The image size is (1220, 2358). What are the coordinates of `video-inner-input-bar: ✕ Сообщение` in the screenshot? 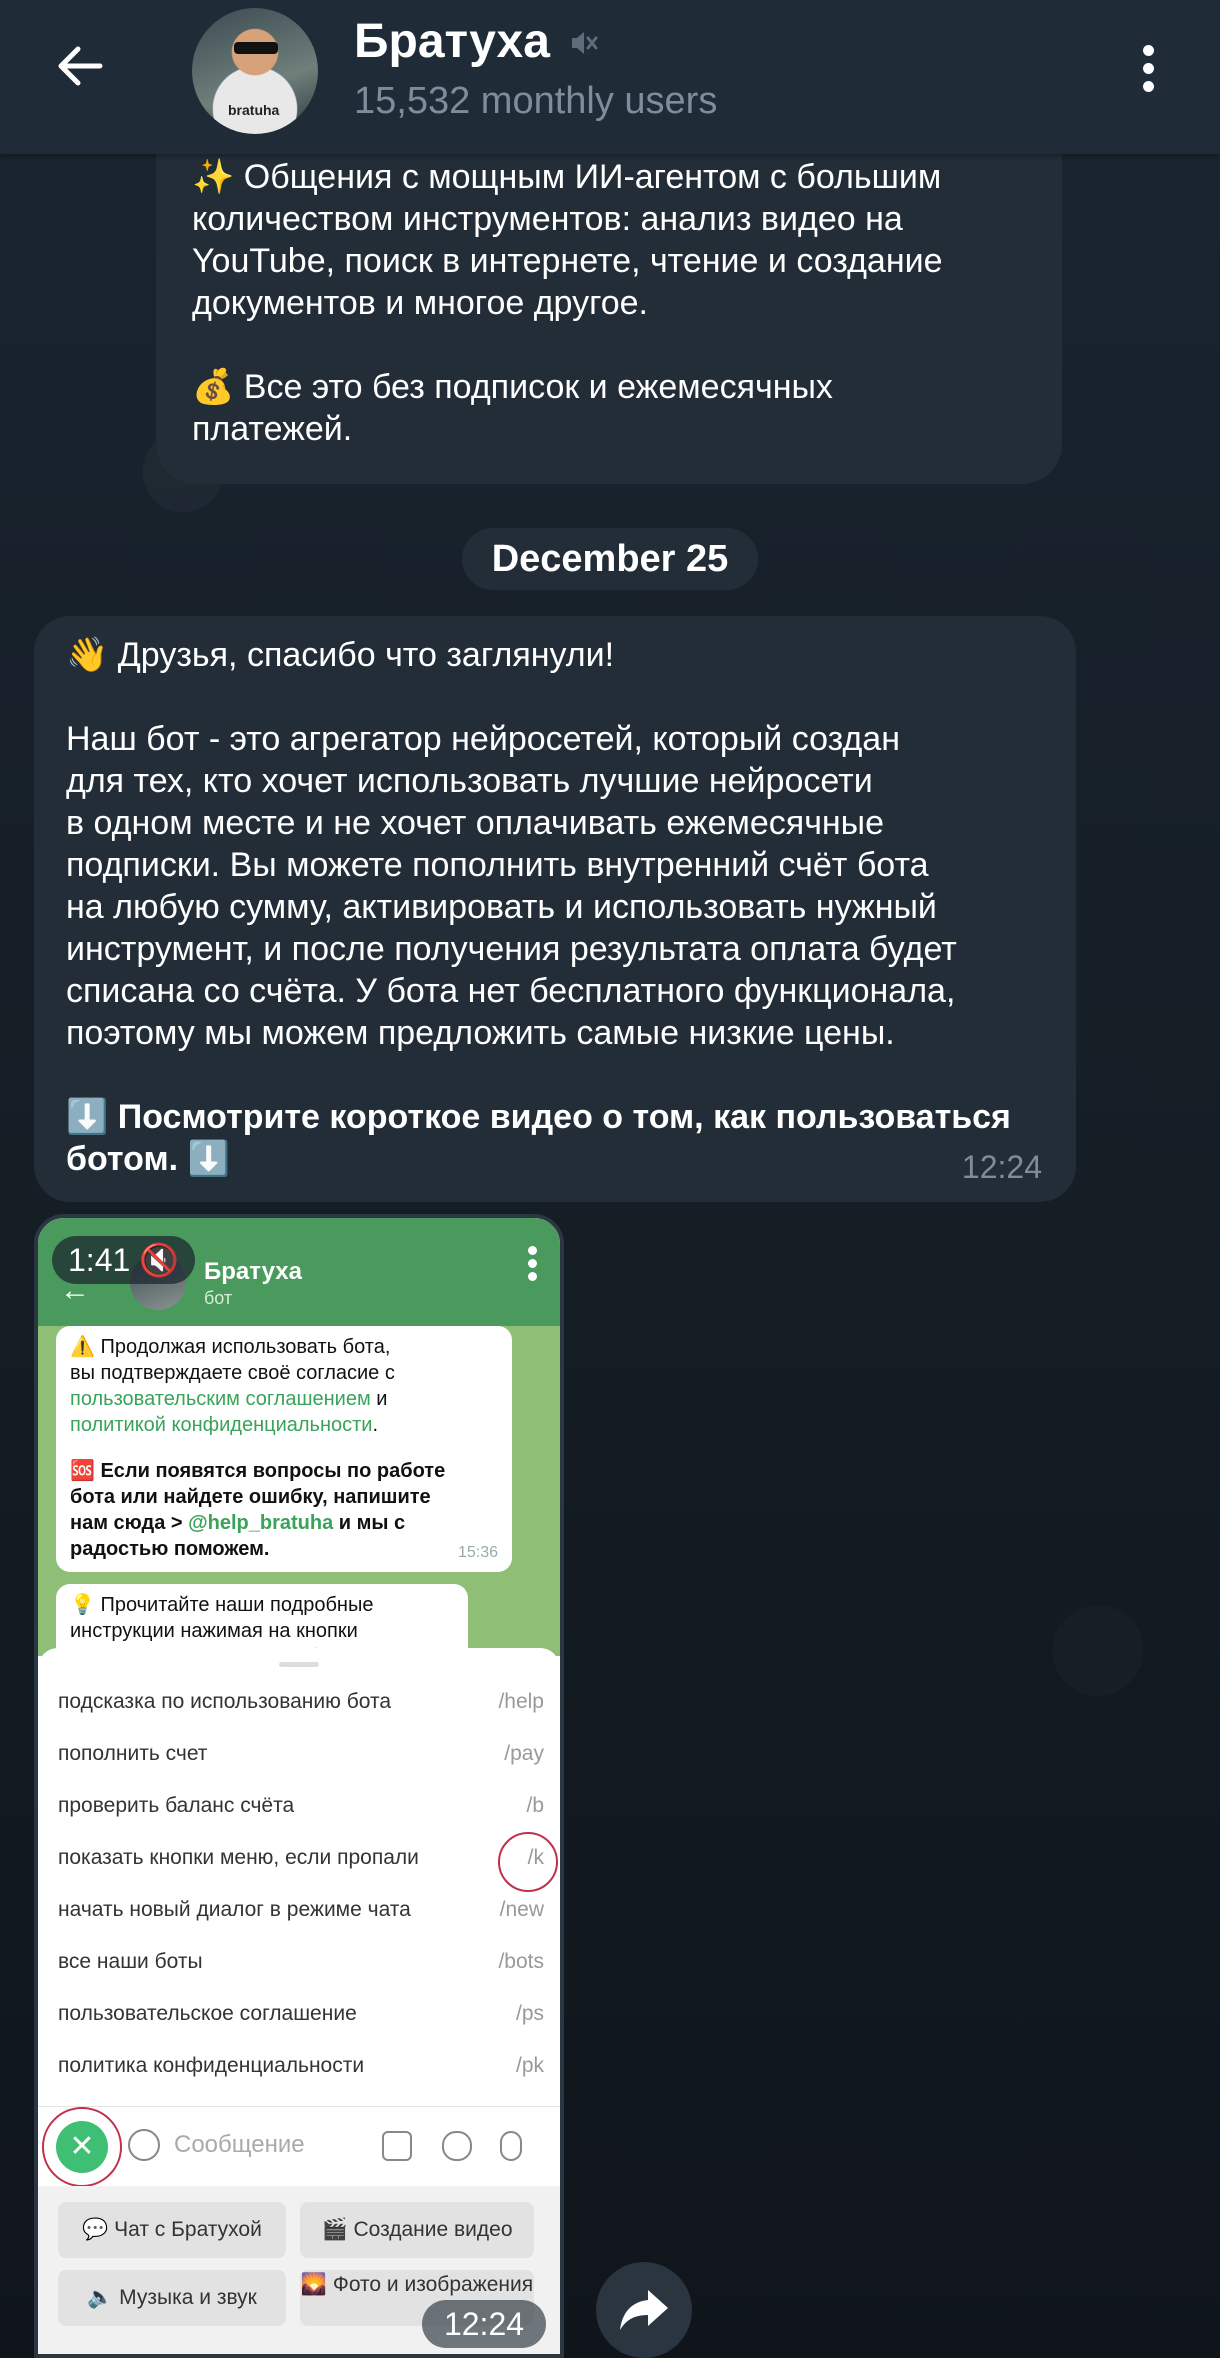 It's located at (299, 2146).